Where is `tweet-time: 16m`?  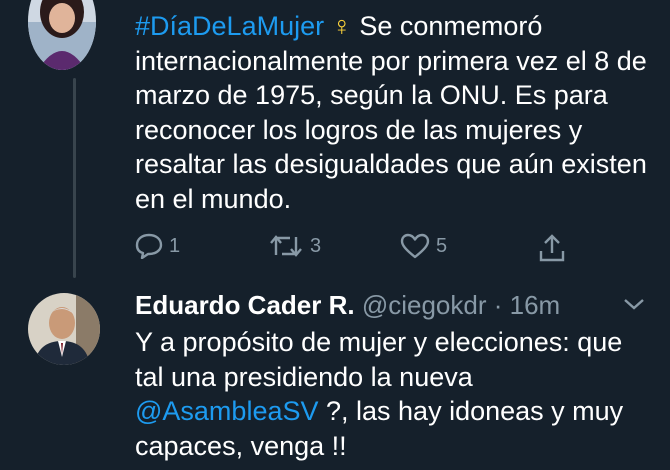 tweet-time: 16m is located at coordinates (535, 305).